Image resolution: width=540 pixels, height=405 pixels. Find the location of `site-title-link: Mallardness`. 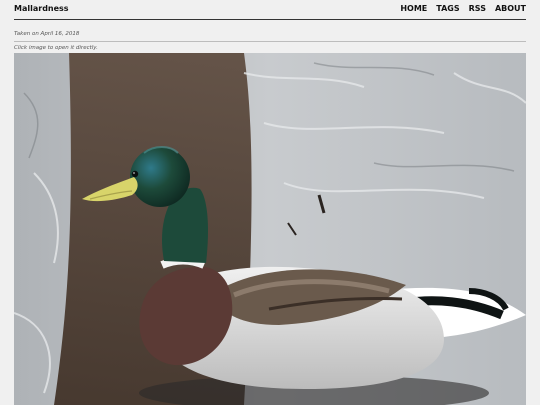

site-title-link: Mallardness is located at coordinates (41, 8).